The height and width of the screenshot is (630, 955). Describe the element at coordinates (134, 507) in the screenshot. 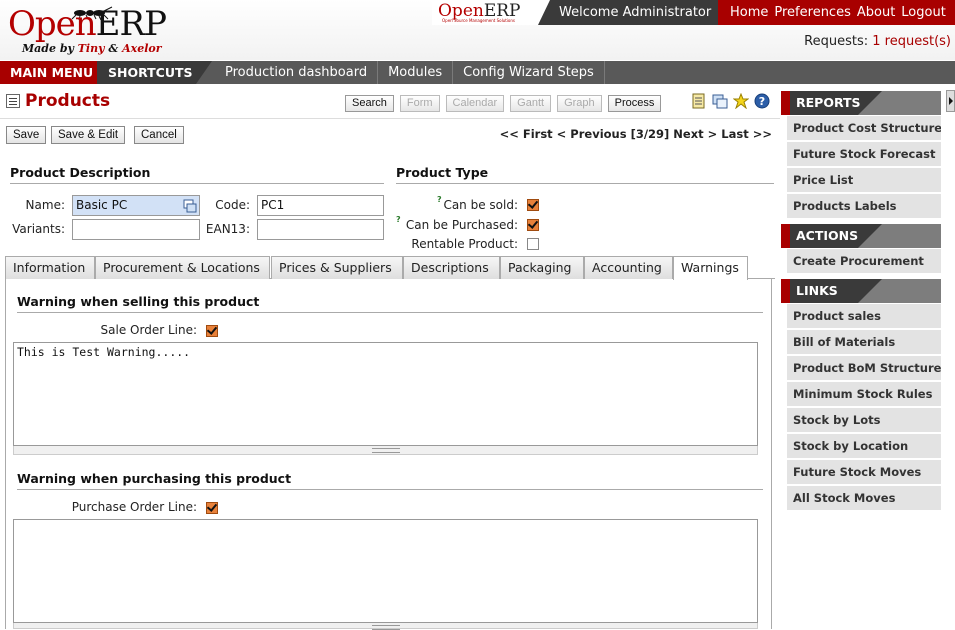

I see `purchase-order-line-label: Purchase Order Line:` at that location.